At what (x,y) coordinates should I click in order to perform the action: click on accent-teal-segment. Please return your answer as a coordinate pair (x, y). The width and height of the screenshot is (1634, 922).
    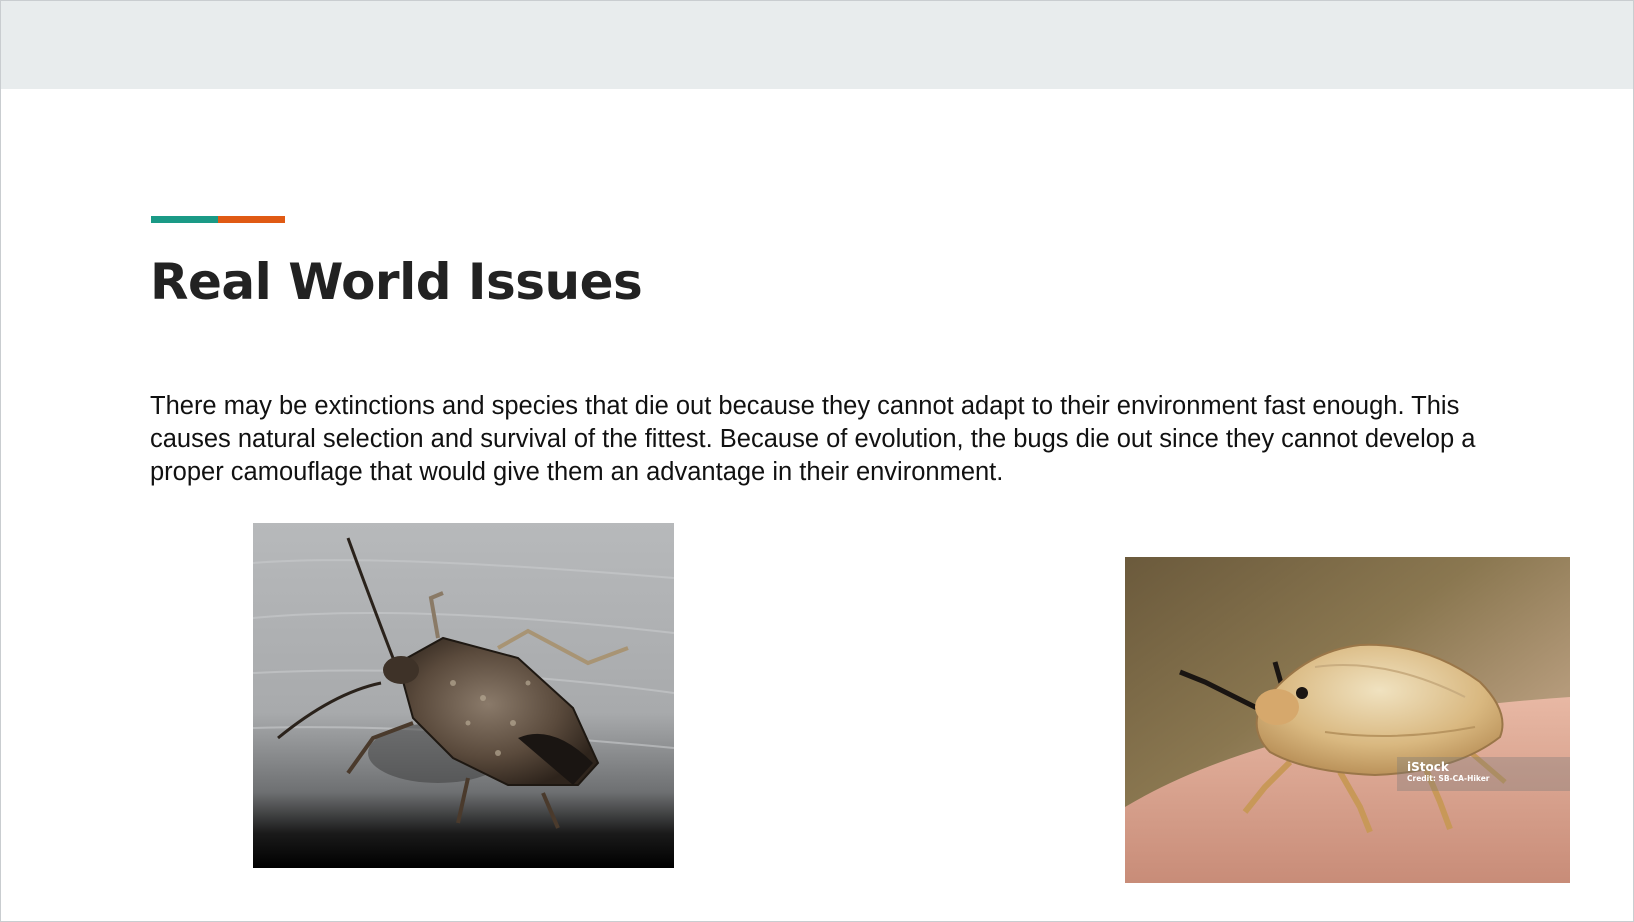
    Looking at the image, I should click on (184, 219).